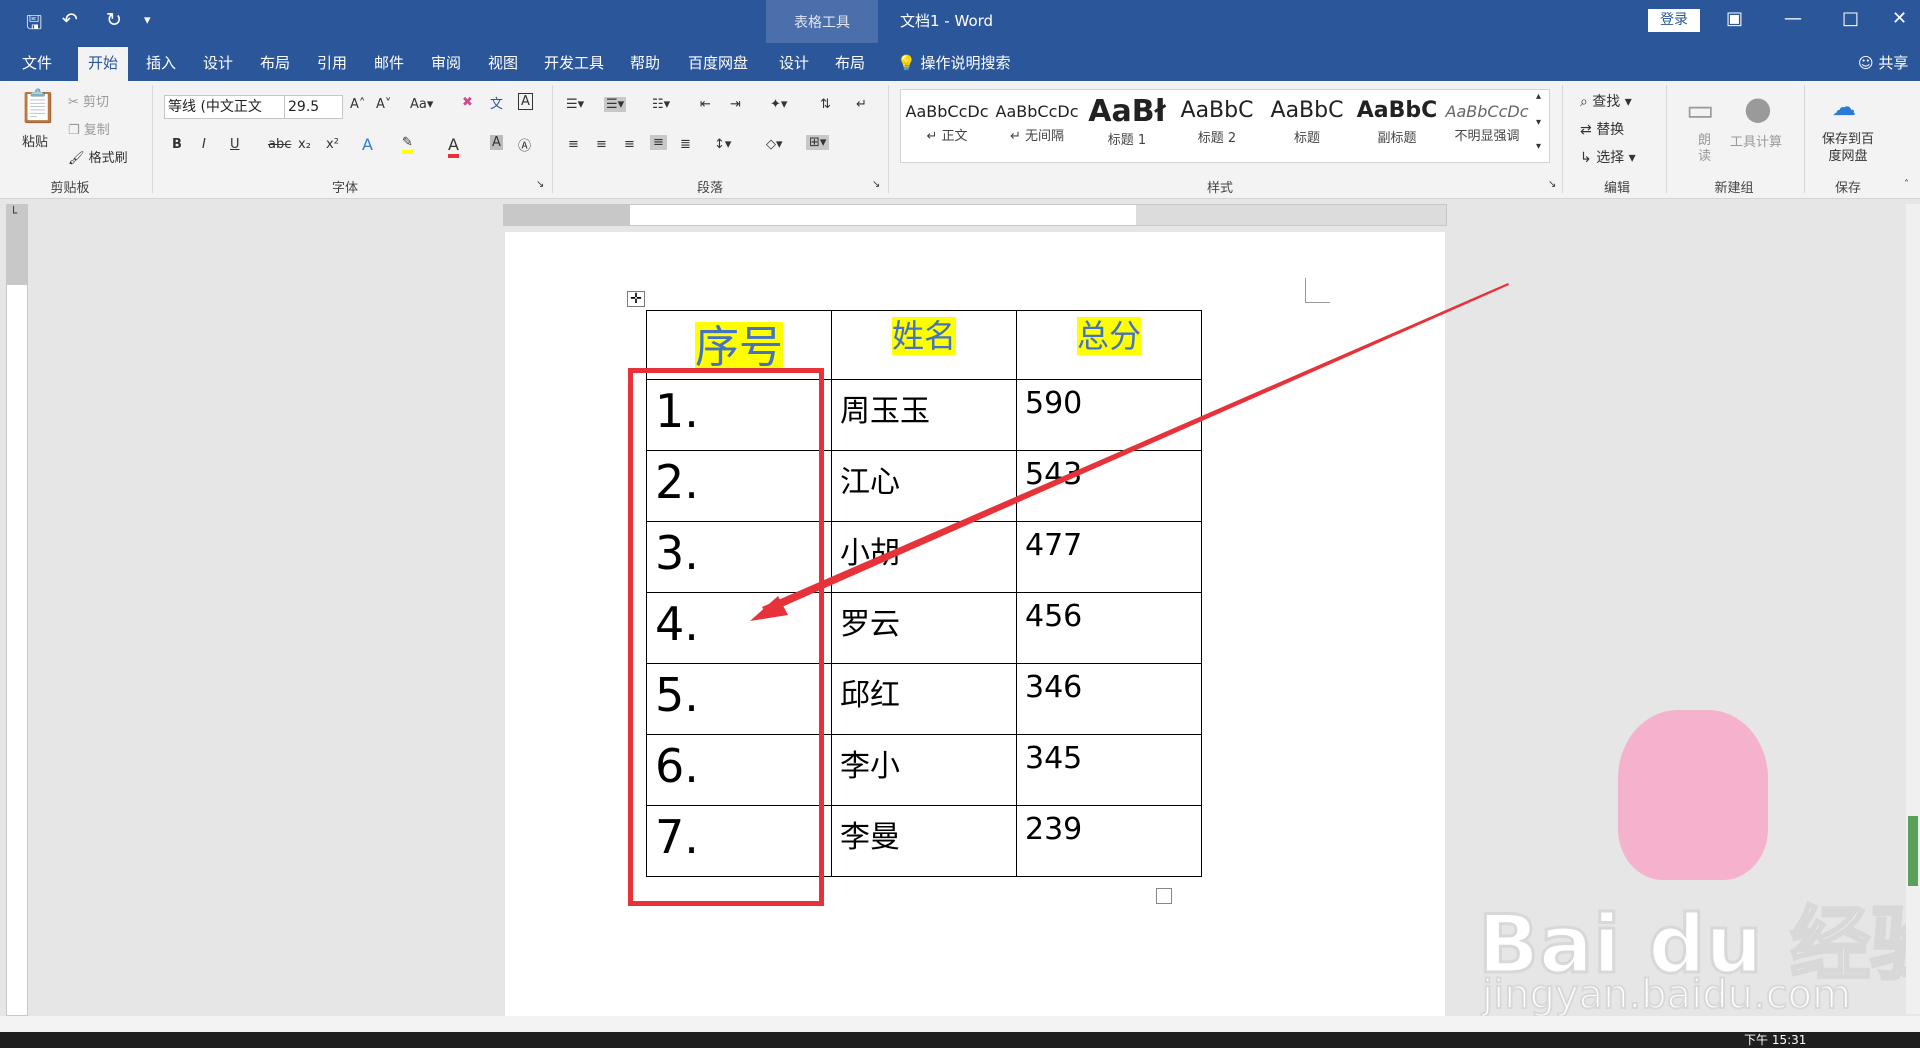 The image size is (1920, 1048). What do you see at coordinates (114, 20) in the screenshot?
I see `redo-icon: ↻` at bounding box center [114, 20].